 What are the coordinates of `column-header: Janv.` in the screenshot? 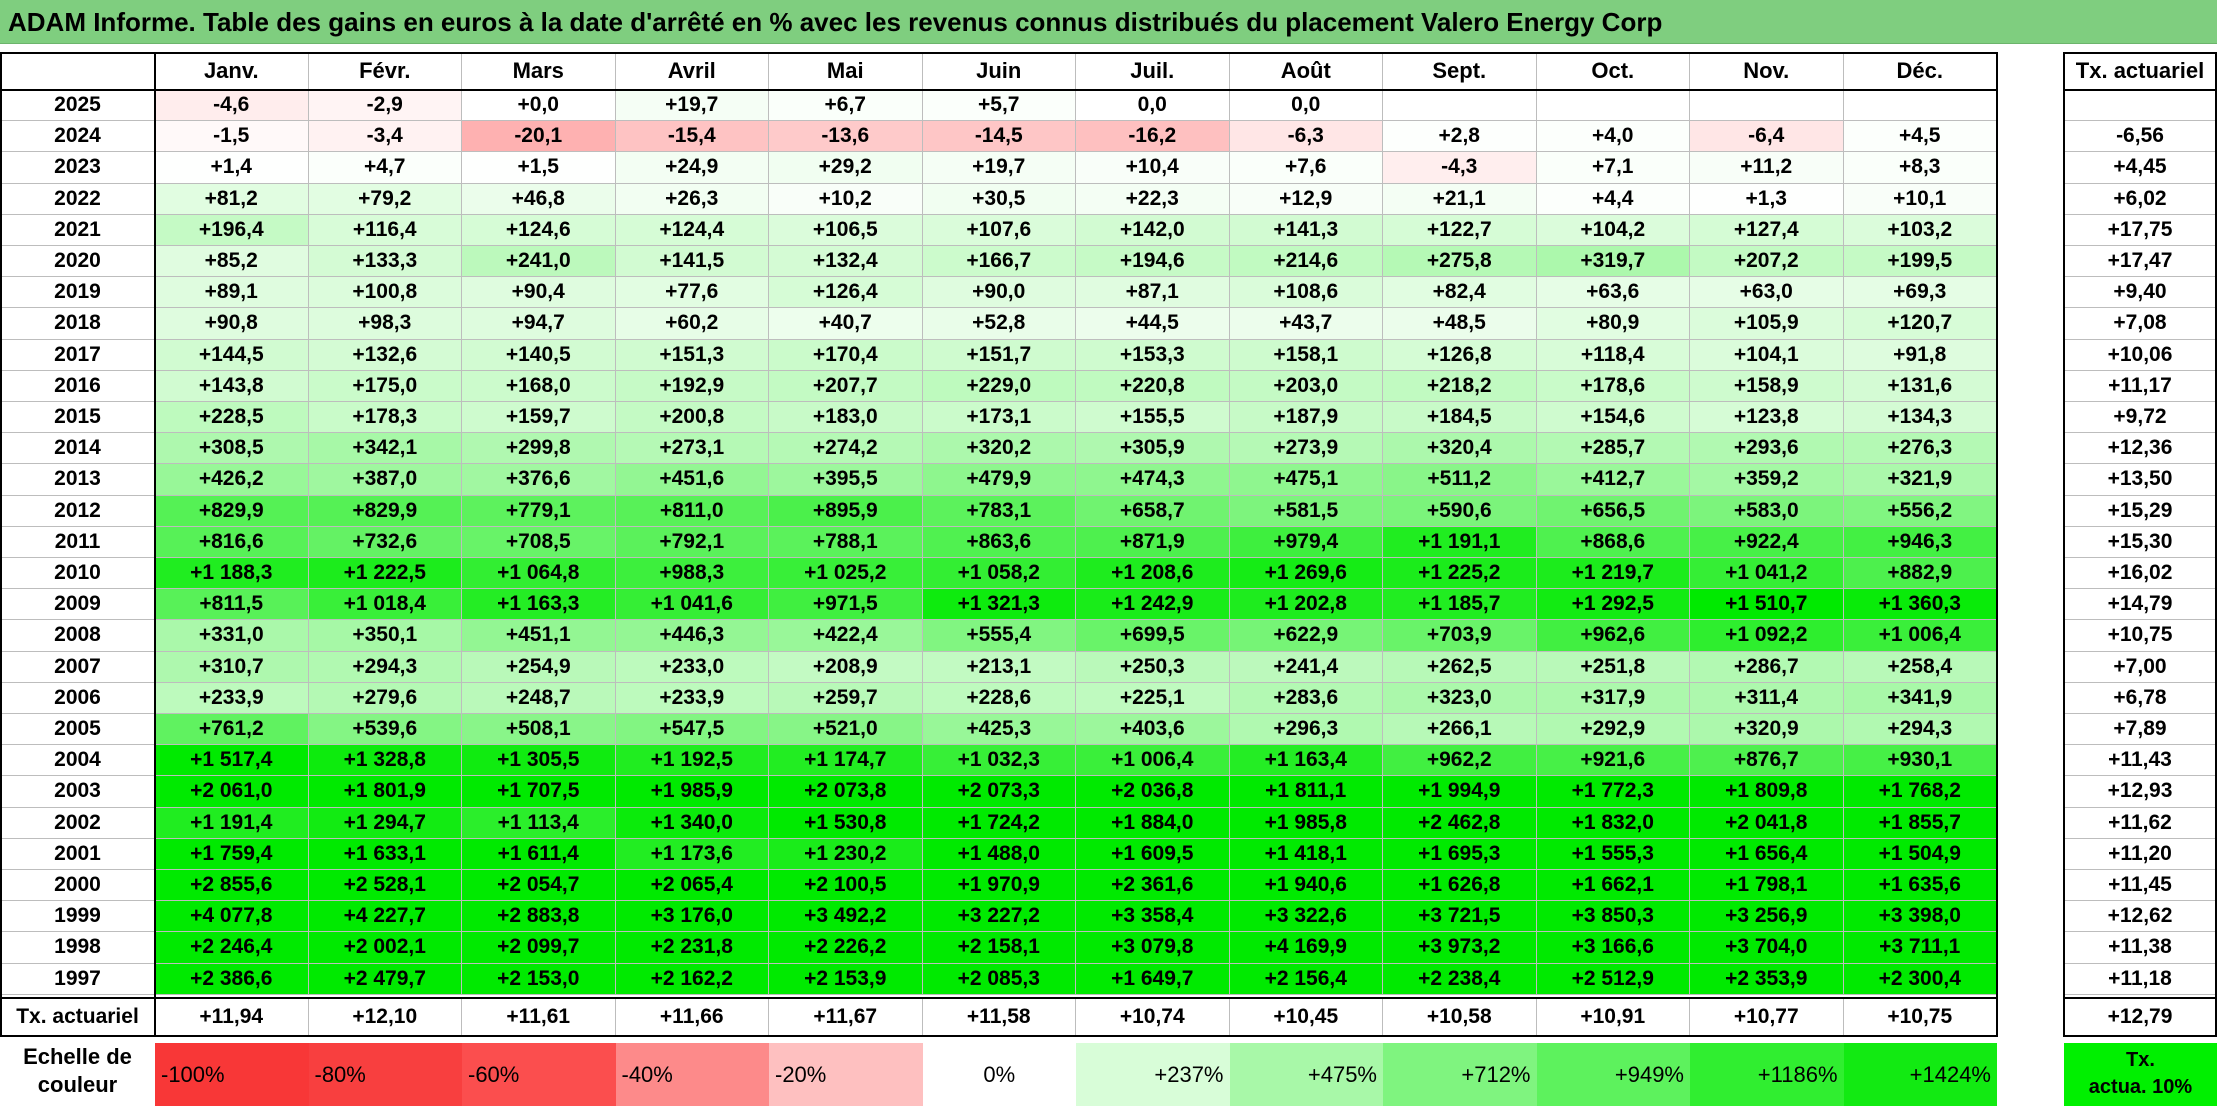 It's located at (232, 71).